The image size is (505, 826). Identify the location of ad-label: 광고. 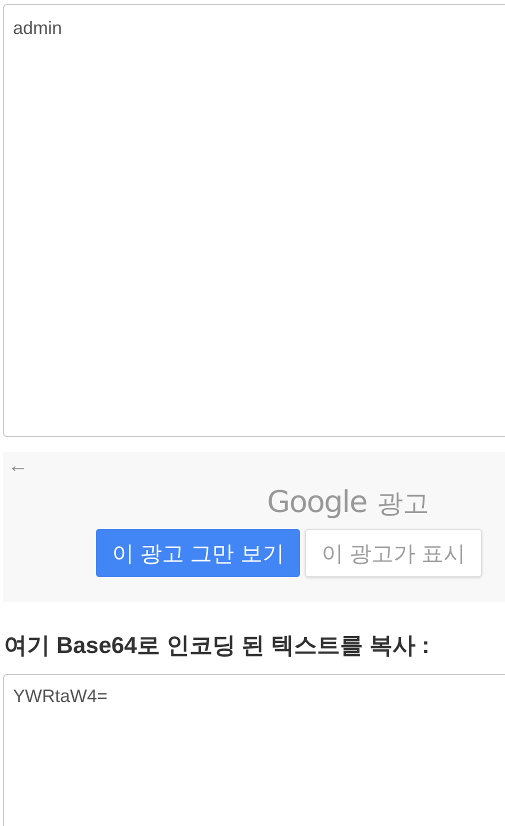
(402, 503).